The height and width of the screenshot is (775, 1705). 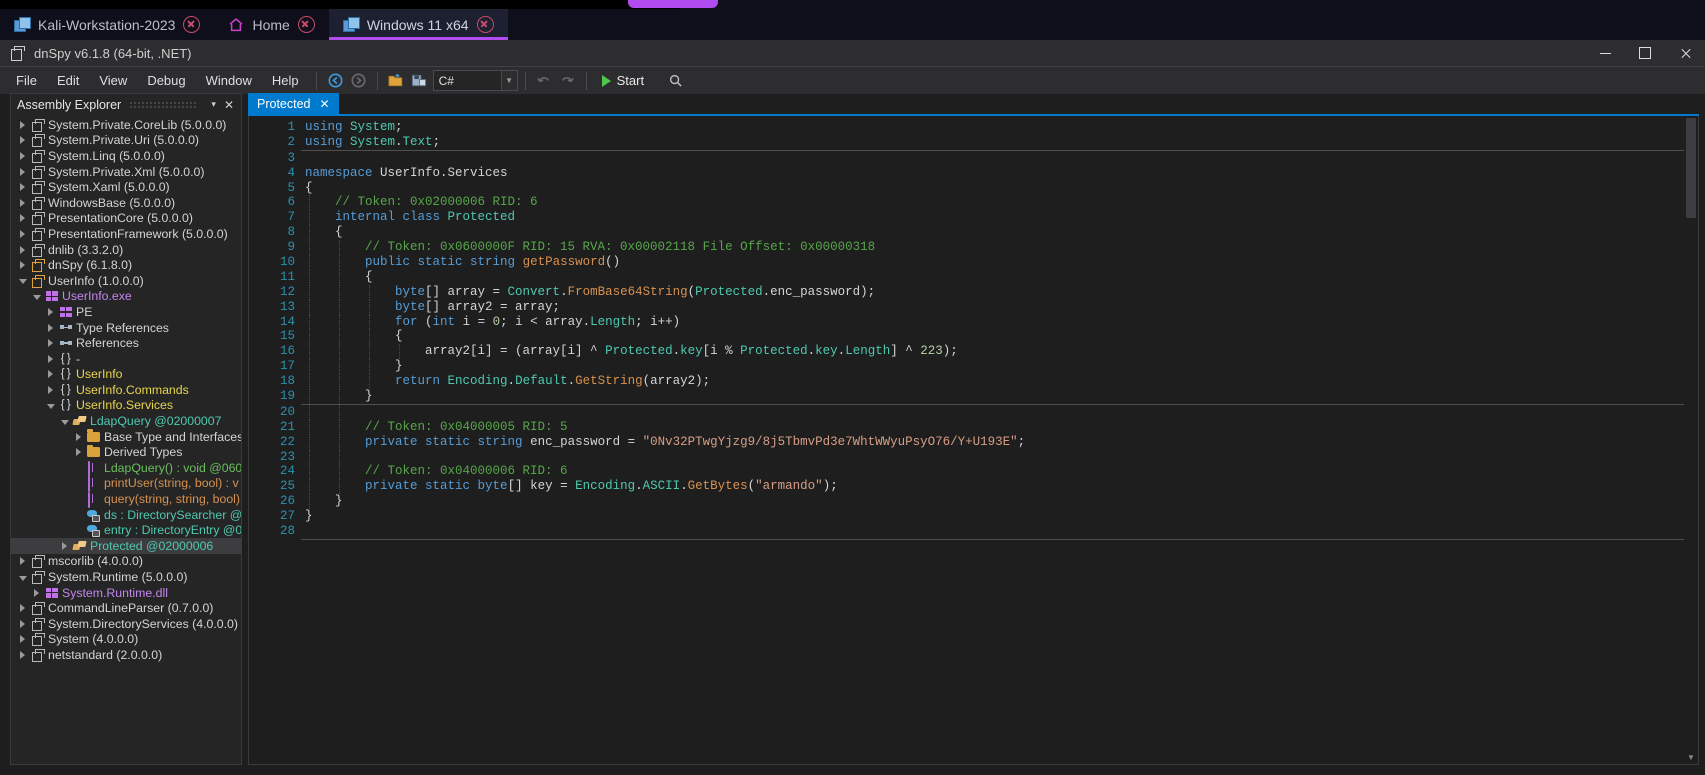 I want to click on tree-node: System.Private.Uri (5.0.0.0), so click(x=126, y=141).